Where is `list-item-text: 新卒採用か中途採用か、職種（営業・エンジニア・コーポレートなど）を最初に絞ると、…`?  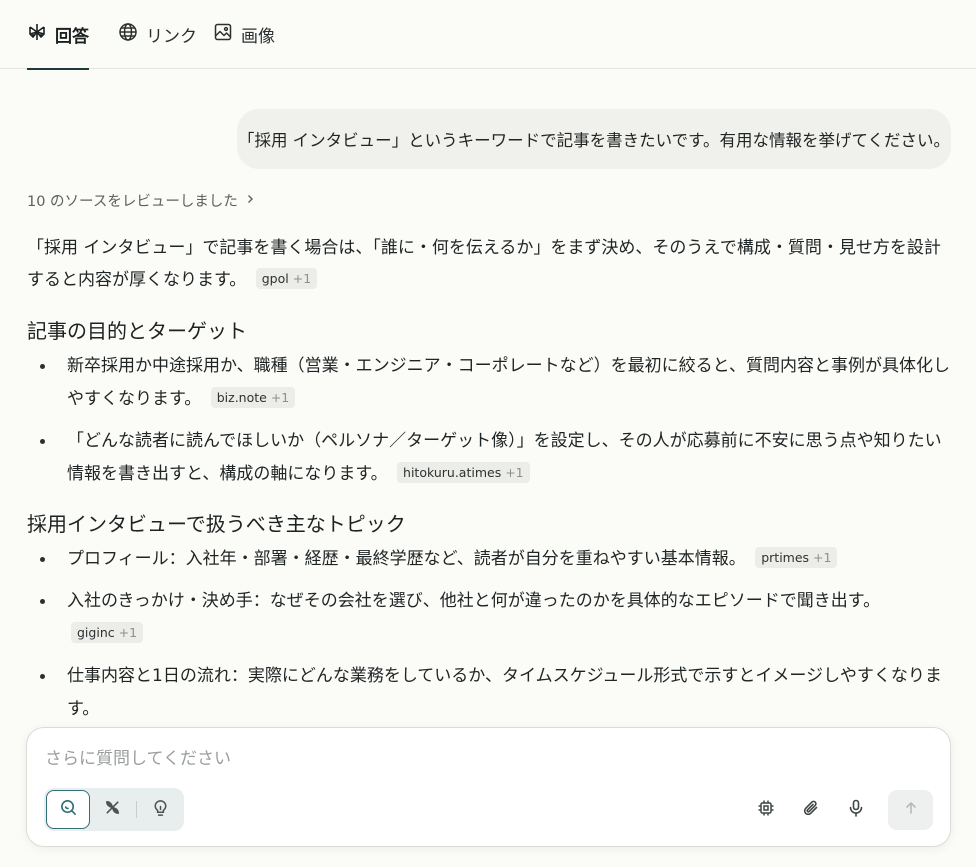
list-item-text: 新卒採用か中途採用か、職種（営業・エンジニア・コーポレートなど）を最初に絞ると、… is located at coordinates (508, 382).